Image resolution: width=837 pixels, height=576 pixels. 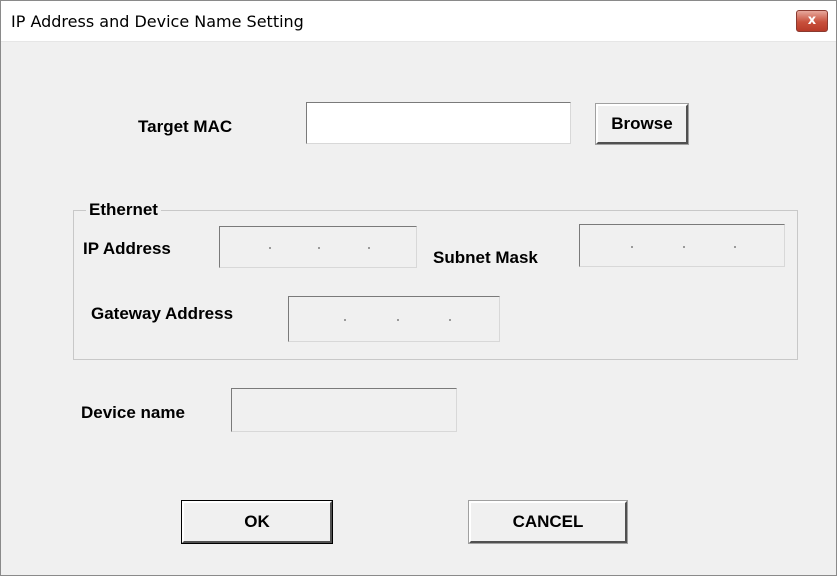 What do you see at coordinates (642, 124) in the screenshot?
I see `browse-button: Browse` at bounding box center [642, 124].